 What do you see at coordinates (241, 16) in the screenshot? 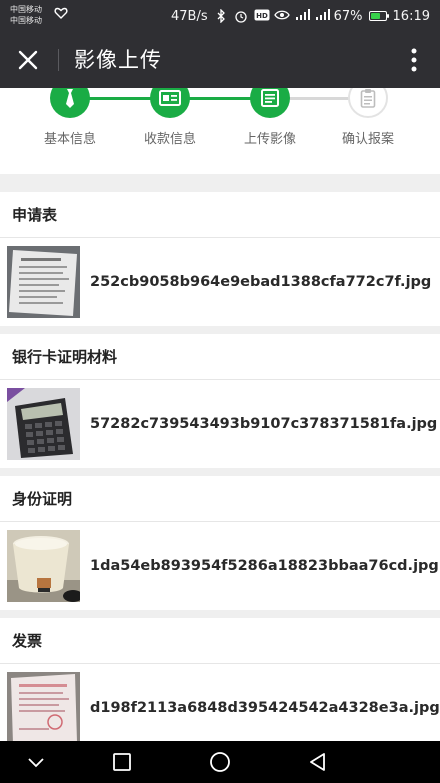
I see `alarm-icon` at bounding box center [241, 16].